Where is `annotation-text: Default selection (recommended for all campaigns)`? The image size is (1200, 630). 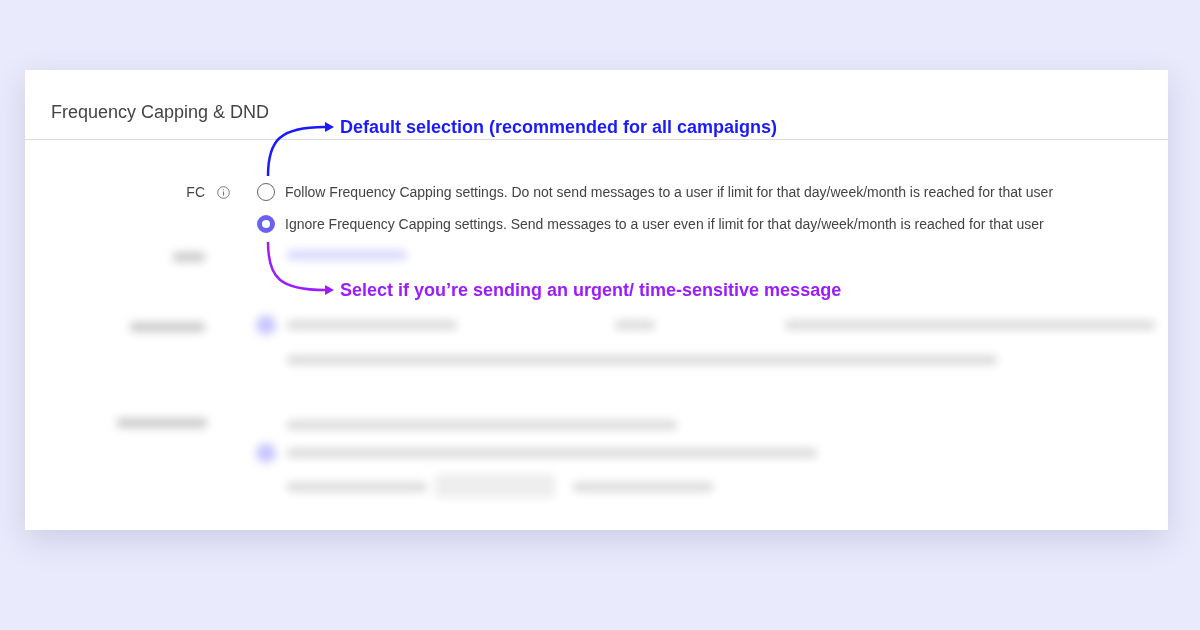
annotation-text: Default selection (recommended for all campaigns) is located at coordinates (559, 127).